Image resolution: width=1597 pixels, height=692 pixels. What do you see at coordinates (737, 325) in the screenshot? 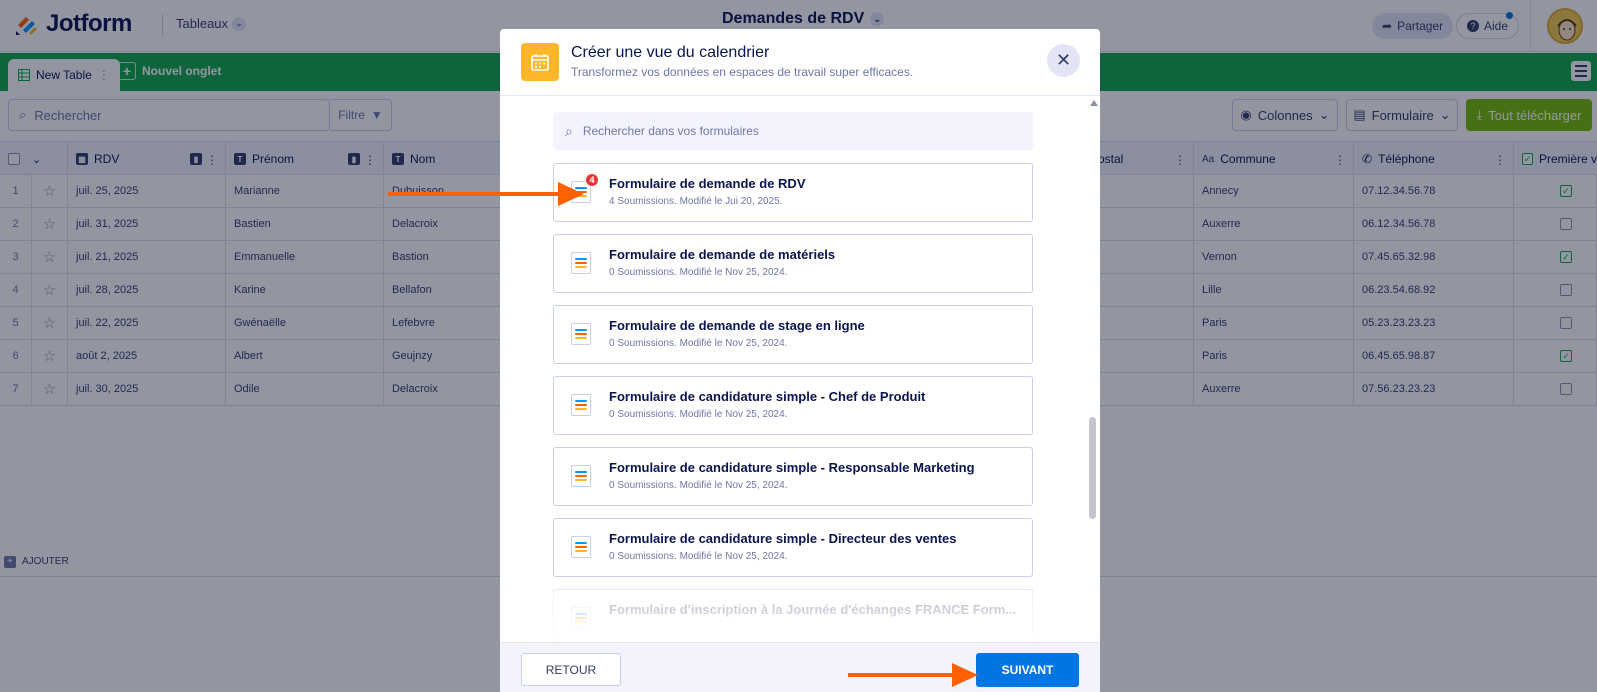
I see `form-name: Formulaire de demande de stage en ligne` at bounding box center [737, 325].